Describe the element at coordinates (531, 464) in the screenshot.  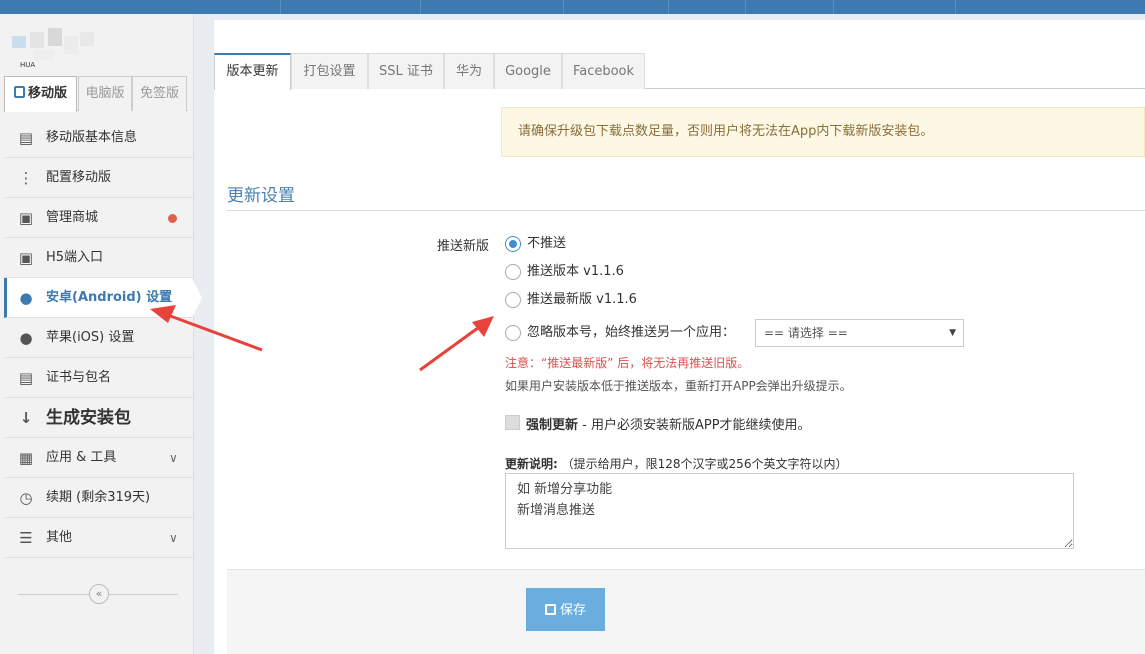
I see `description-title: 更新说明:` at that location.